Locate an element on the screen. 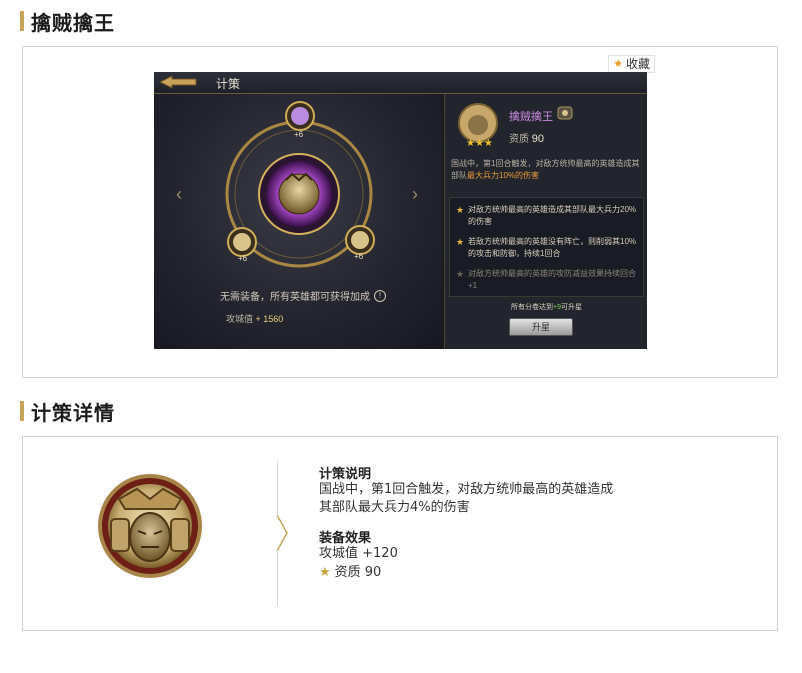 The image size is (802, 673). effect-attack: 攻城值 +120 is located at coordinates (358, 553).